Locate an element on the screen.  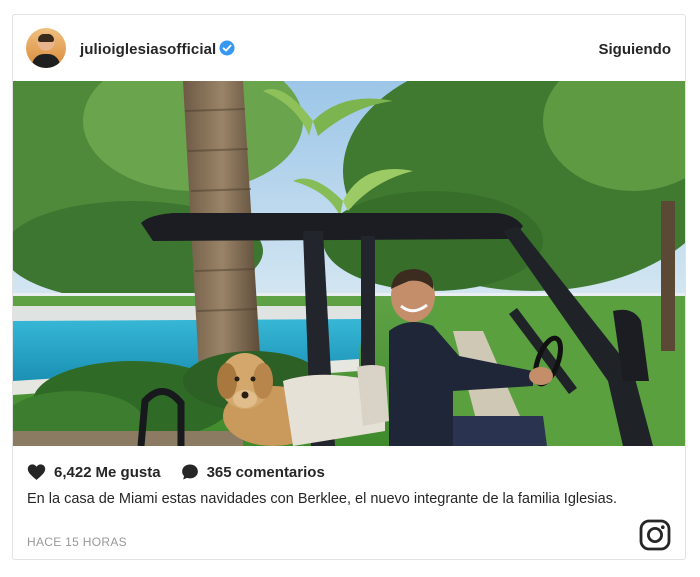
avatar-suit is located at coordinates (46, 61).